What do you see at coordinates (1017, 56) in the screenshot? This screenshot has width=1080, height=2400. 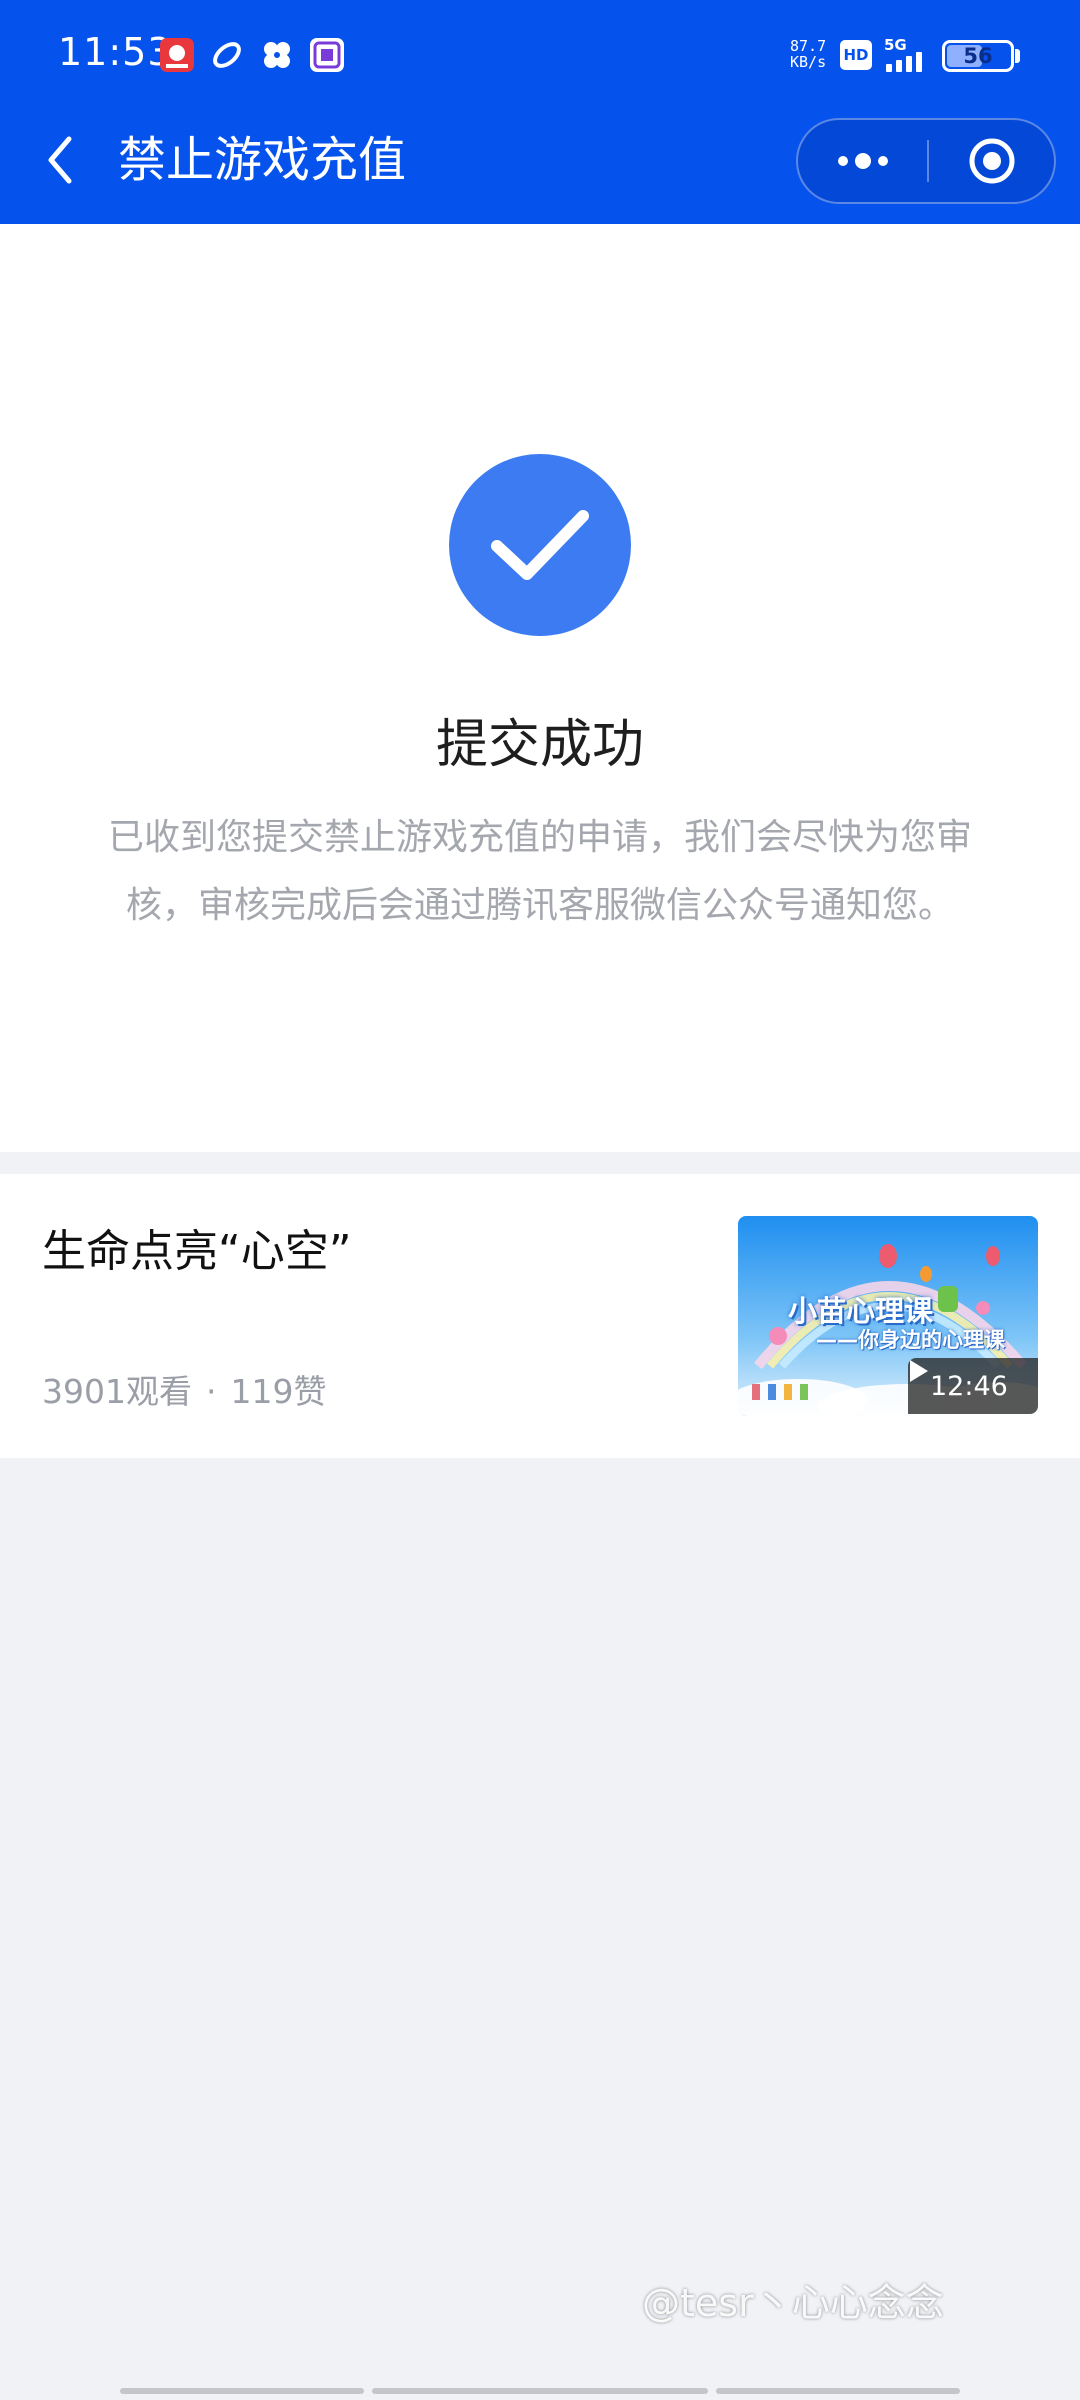 I see `battery-nub` at bounding box center [1017, 56].